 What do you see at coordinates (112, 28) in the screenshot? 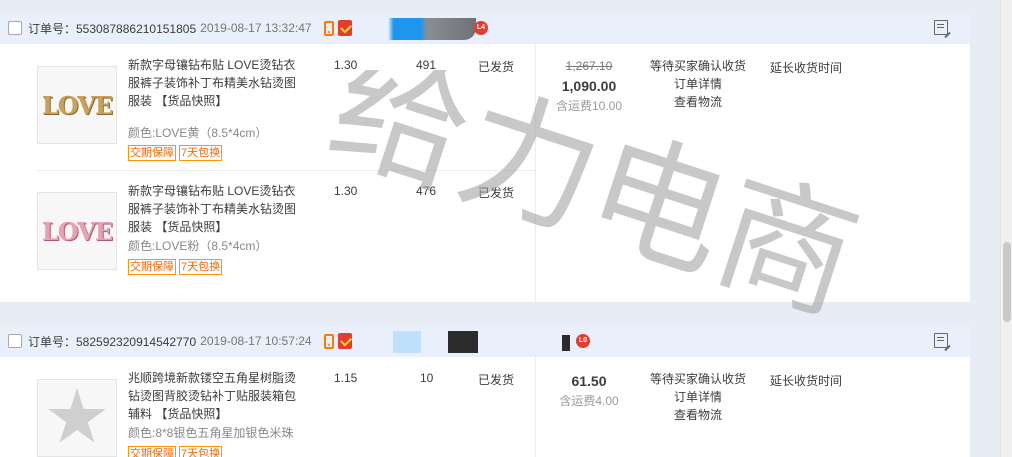
I see `order-number: 订单号：553087886210151805` at bounding box center [112, 28].